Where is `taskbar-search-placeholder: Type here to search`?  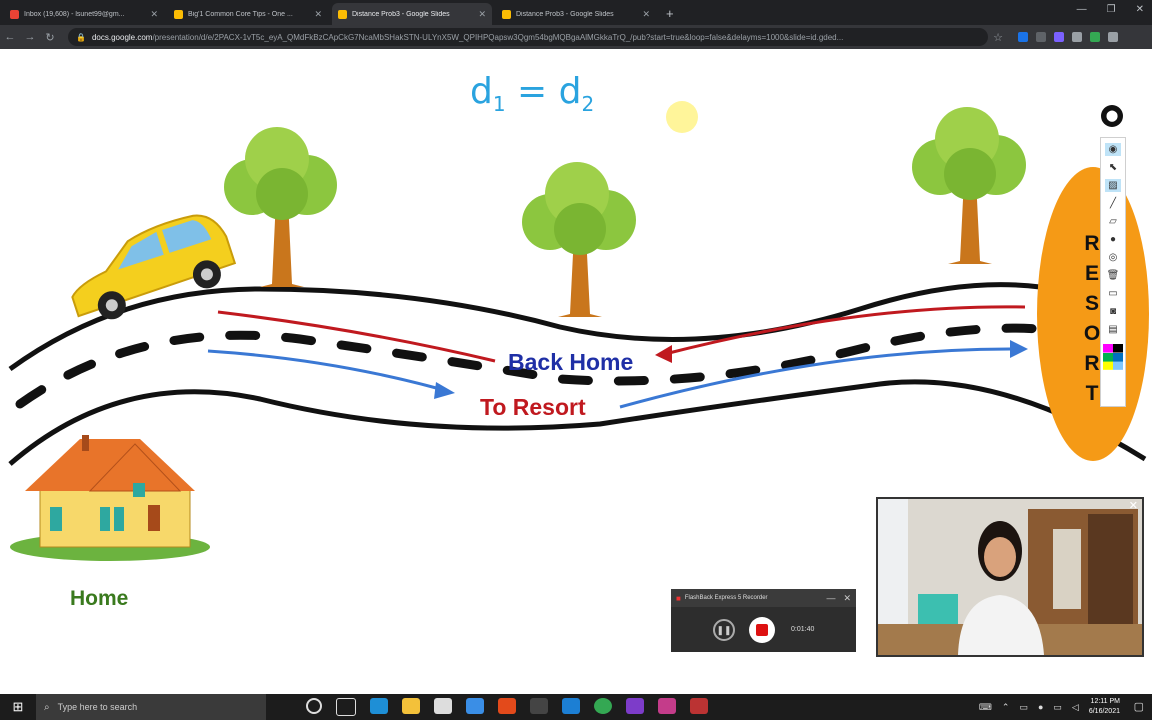 taskbar-search-placeholder: Type here to search is located at coordinates (97, 707).